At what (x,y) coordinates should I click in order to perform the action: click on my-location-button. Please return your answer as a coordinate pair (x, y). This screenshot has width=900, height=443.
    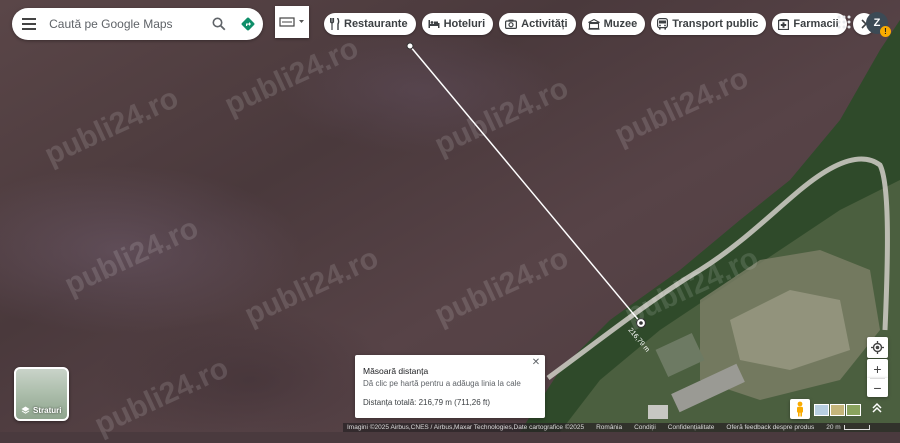
    Looking at the image, I should click on (877, 347).